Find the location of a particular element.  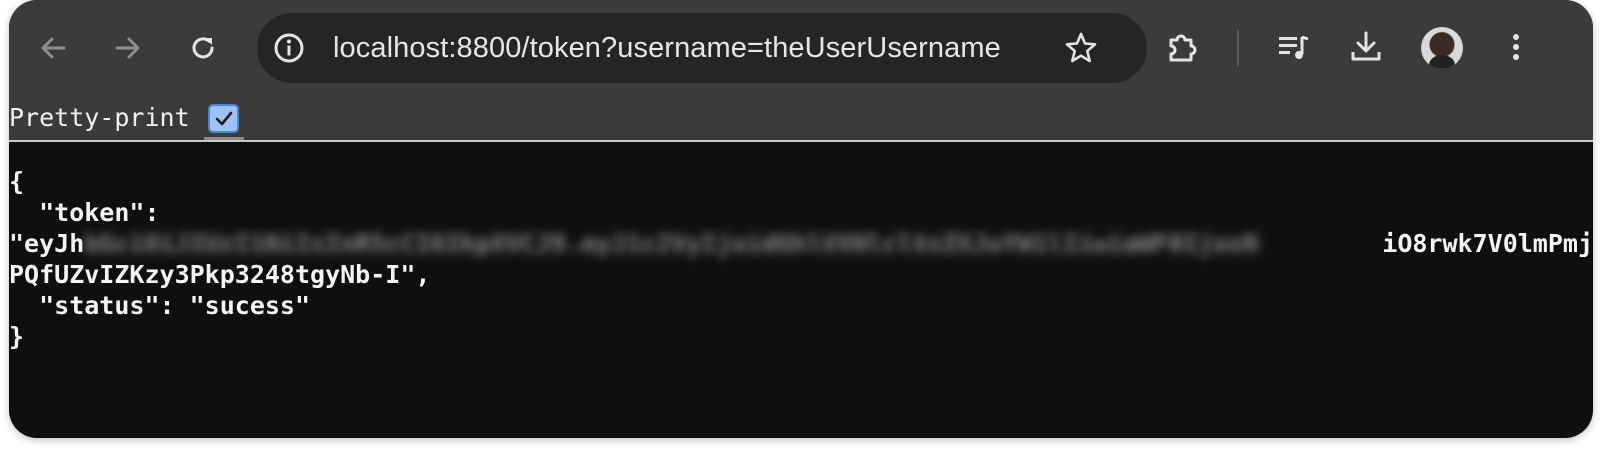

token-visible-start: "eyJh is located at coordinates (47, 243).